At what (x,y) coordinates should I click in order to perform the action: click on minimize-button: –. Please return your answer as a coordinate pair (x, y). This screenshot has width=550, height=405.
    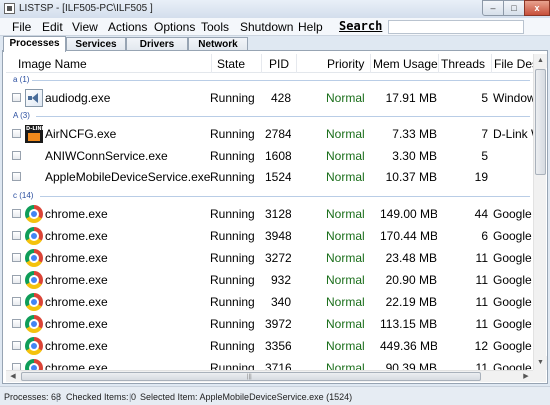
    Looking at the image, I should click on (493, 8).